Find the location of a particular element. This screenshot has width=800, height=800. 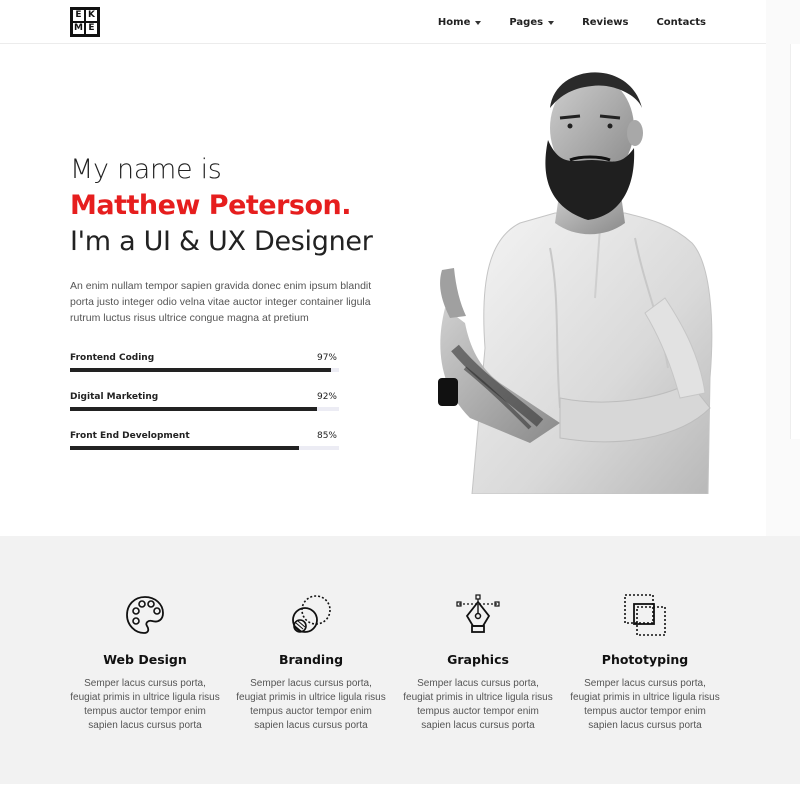

logo-letter: M is located at coordinates (78, 28).